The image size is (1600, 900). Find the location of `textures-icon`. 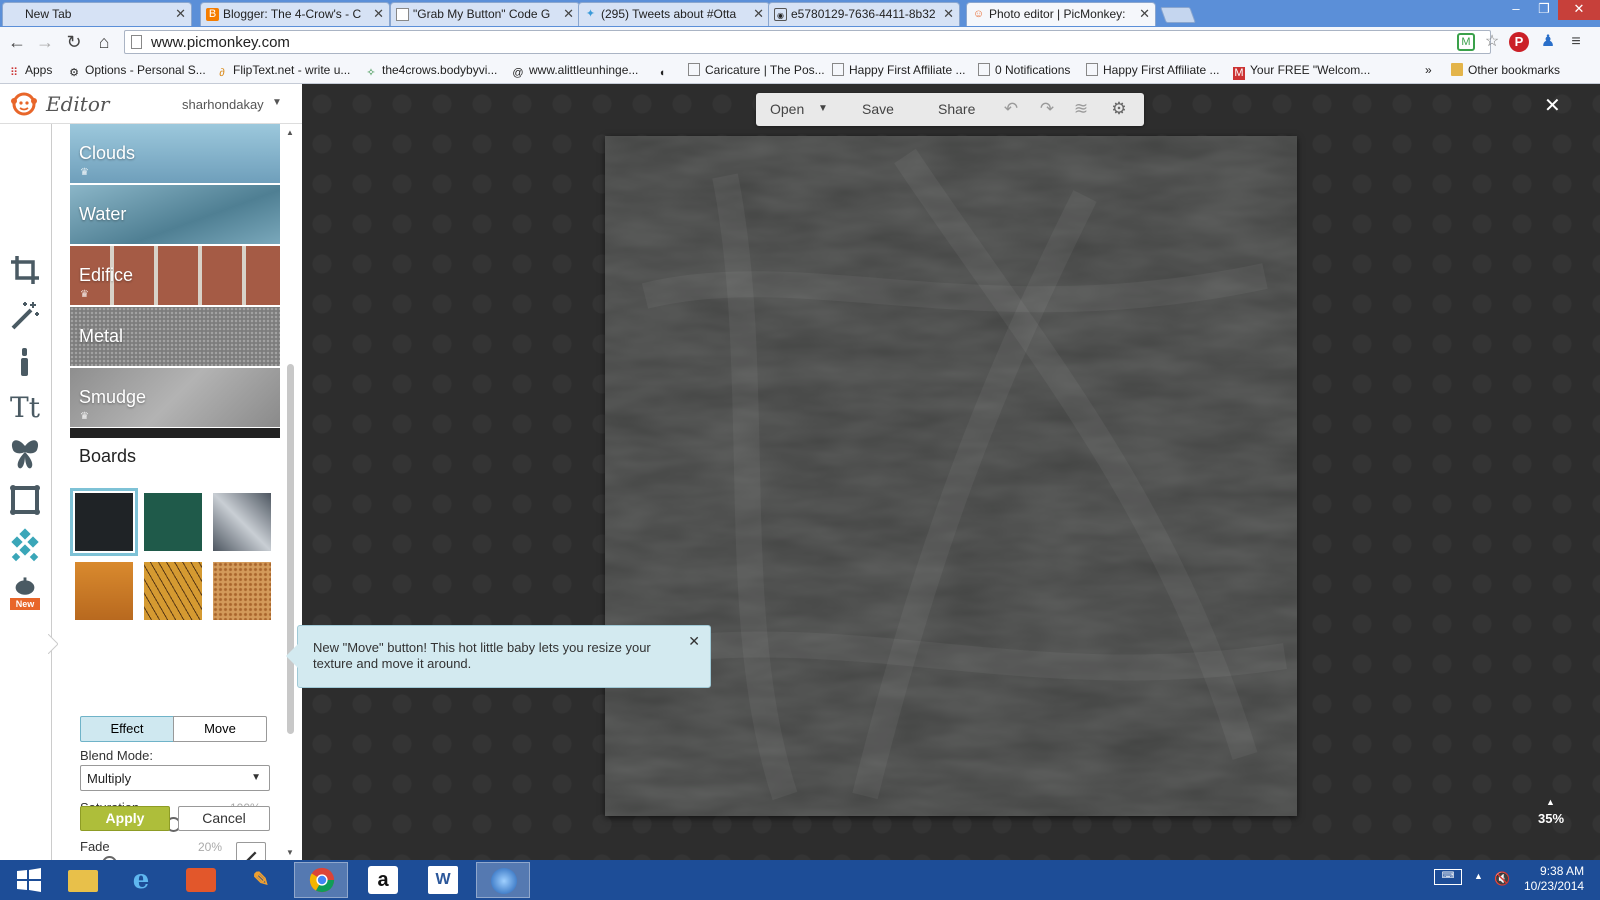

textures-icon is located at coordinates (25, 546).